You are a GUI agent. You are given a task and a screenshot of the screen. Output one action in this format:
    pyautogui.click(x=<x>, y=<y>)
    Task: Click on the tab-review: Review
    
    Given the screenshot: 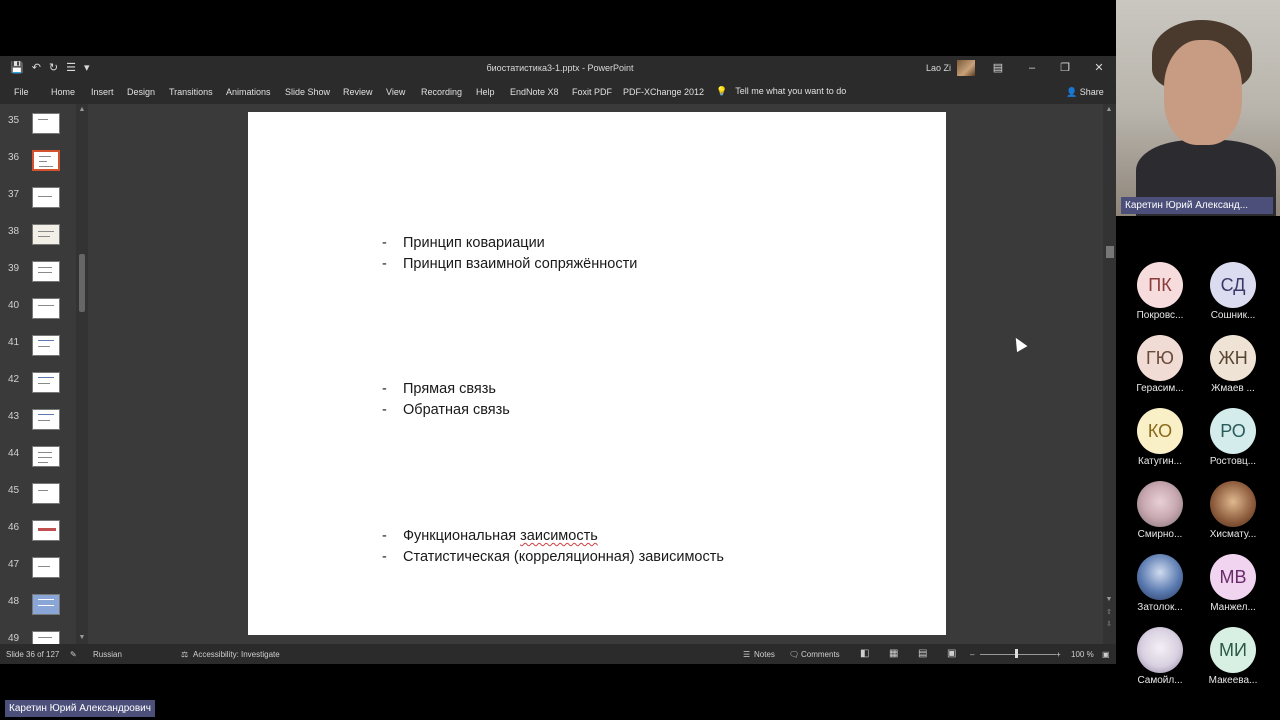 What is the action you would take?
    pyautogui.click(x=358, y=92)
    